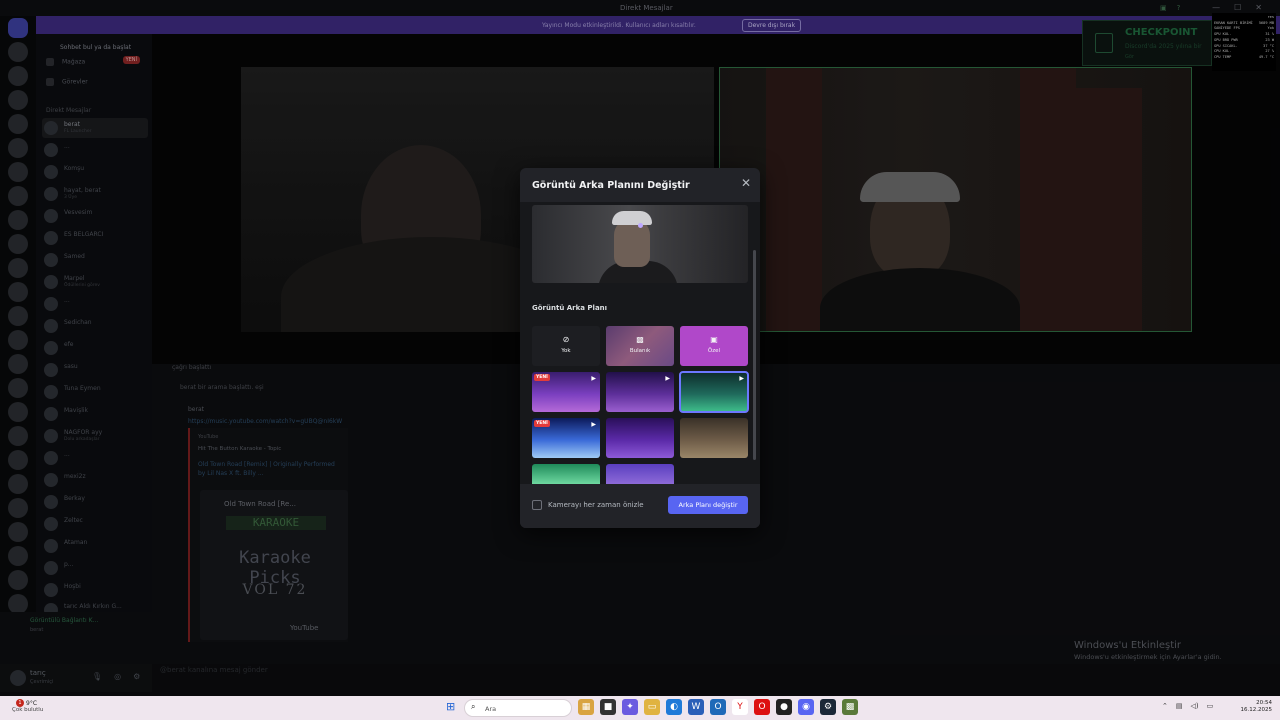  I want to click on custom-image-icon: ▣, so click(714, 339).